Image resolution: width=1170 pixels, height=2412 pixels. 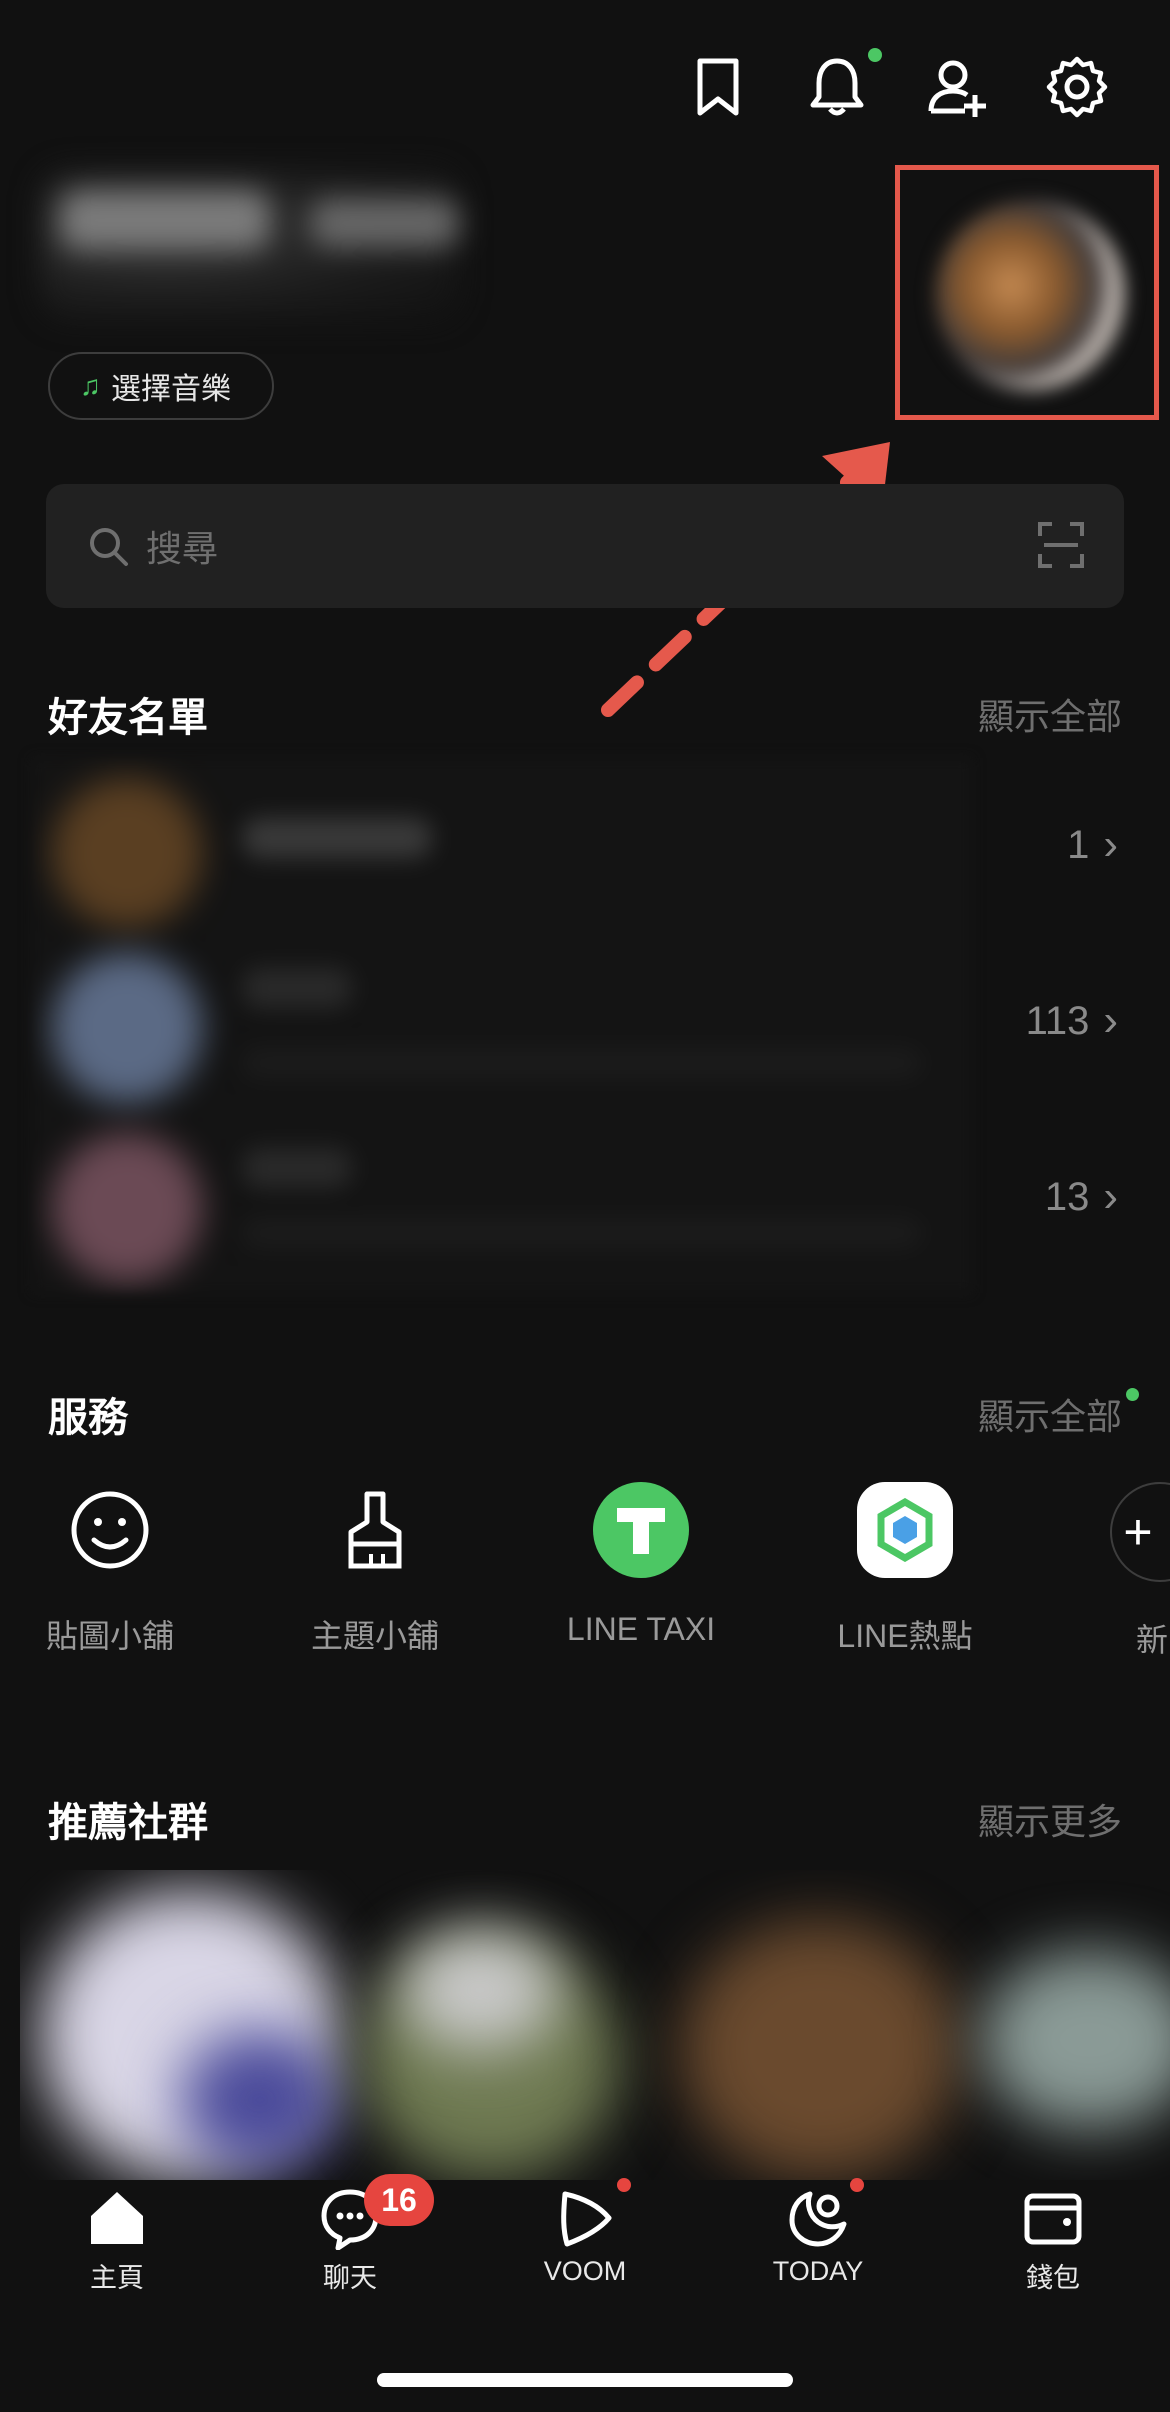 I want to click on today-icon, so click(x=818, y=2218).